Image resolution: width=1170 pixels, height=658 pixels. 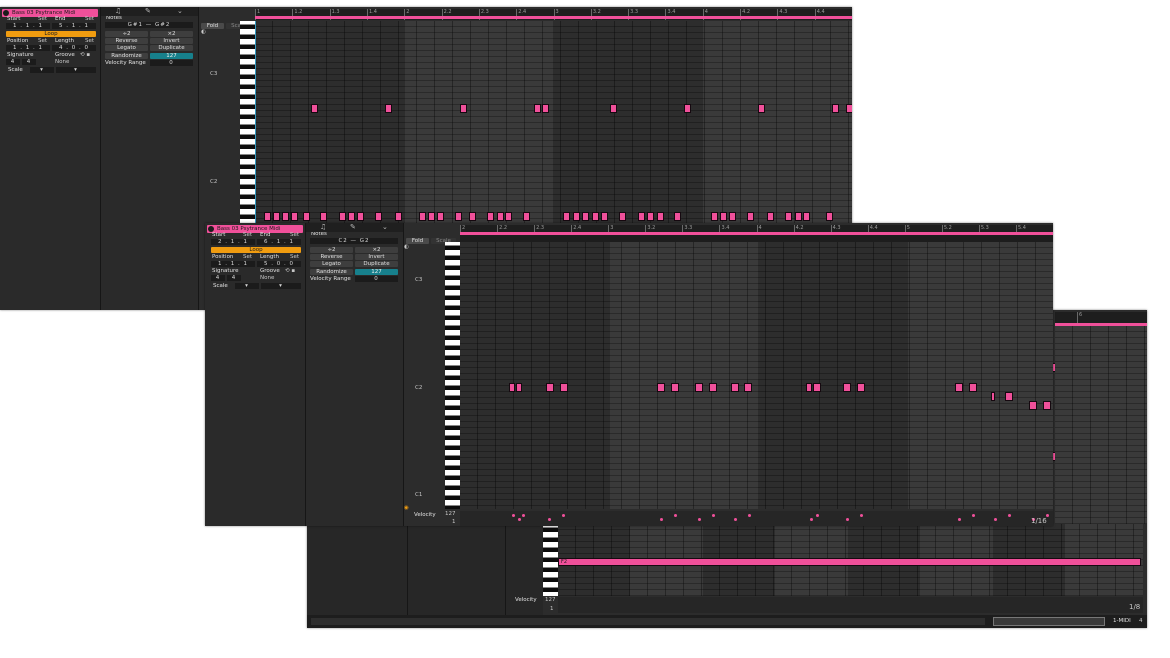 What do you see at coordinates (1039, 521) in the screenshot?
I see `quantize-readout: 1/16` at bounding box center [1039, 521].